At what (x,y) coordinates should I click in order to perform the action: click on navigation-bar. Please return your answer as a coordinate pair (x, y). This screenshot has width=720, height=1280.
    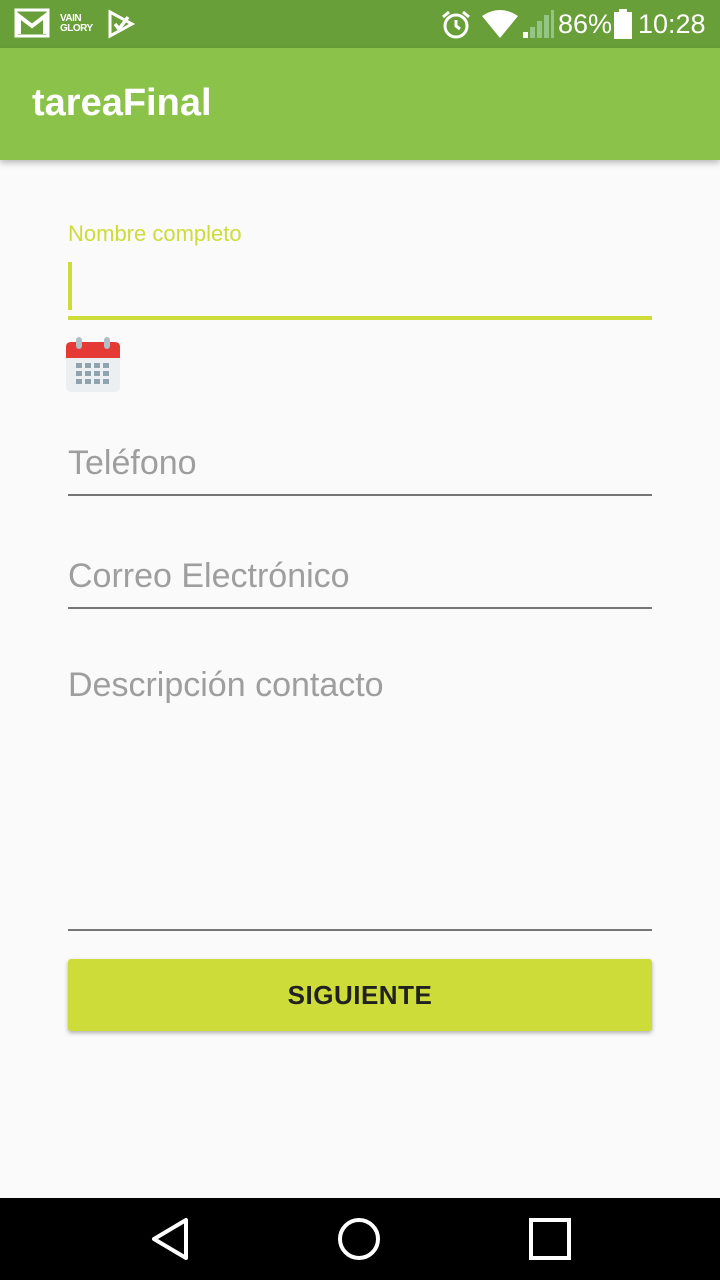
    Looking at the image, I should click on (360, 1239).